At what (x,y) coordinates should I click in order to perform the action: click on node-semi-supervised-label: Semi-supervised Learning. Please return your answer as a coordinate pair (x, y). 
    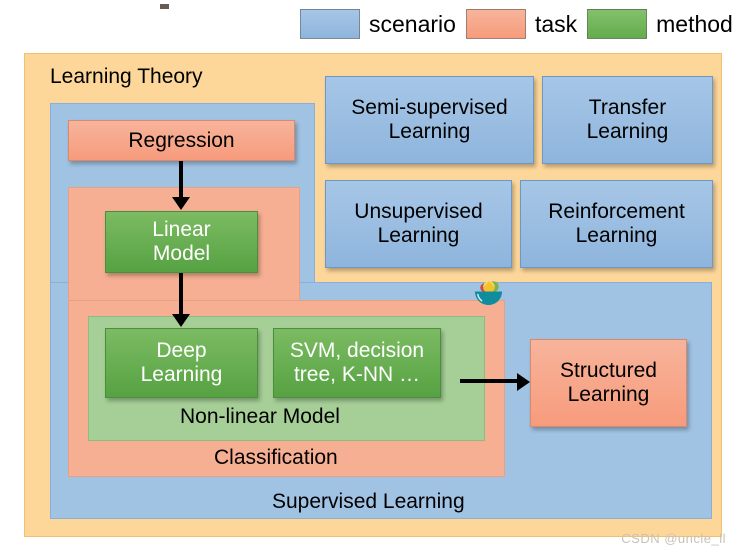
    Looking at the image, I should click on (429, 119).